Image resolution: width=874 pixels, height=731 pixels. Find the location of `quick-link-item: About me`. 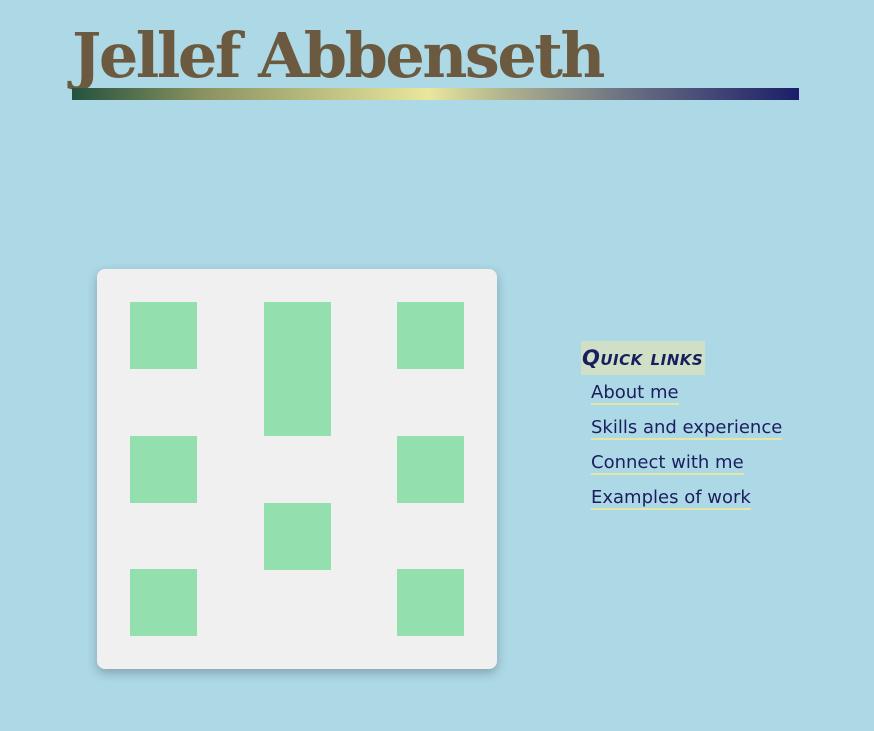

quick-link-item: About me is located at coordinates (686, 398).